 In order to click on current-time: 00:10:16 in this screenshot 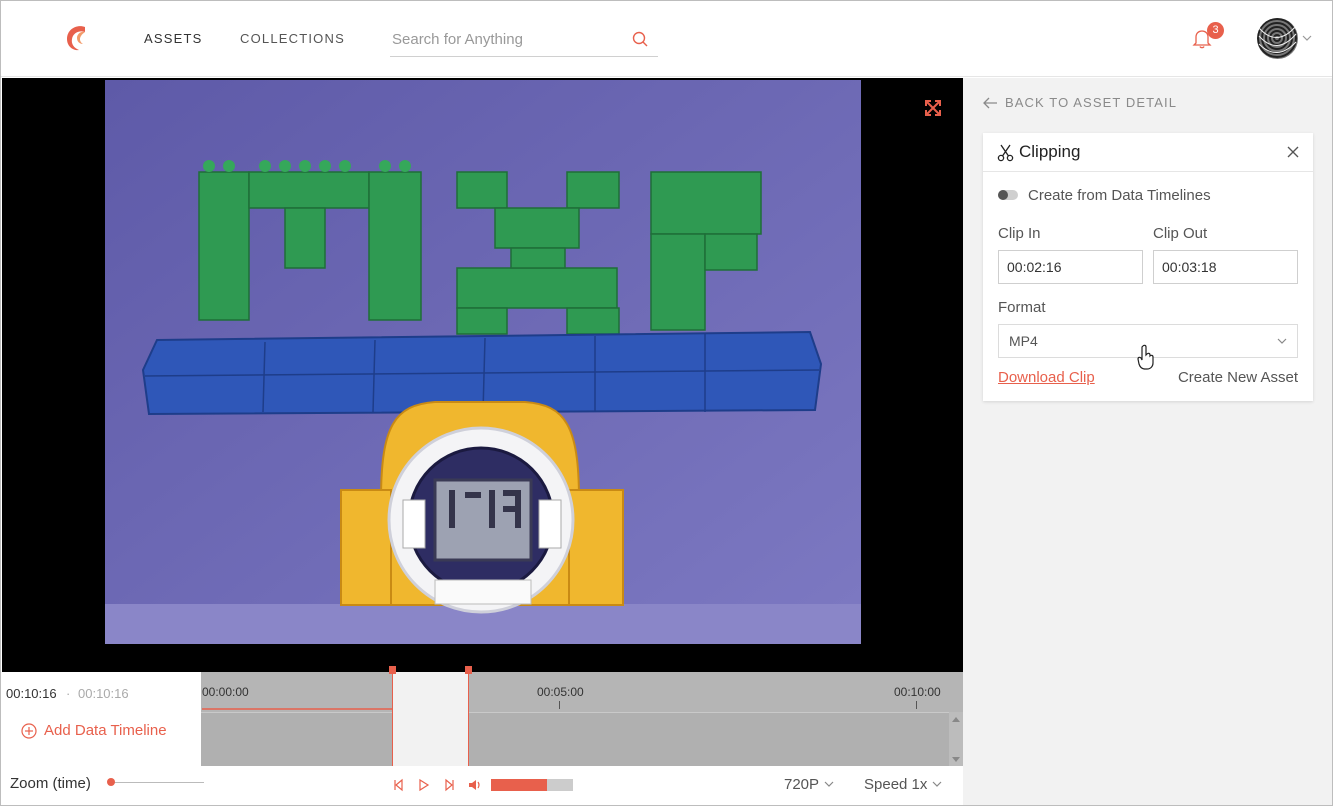, I will do `click(31, 693)`.